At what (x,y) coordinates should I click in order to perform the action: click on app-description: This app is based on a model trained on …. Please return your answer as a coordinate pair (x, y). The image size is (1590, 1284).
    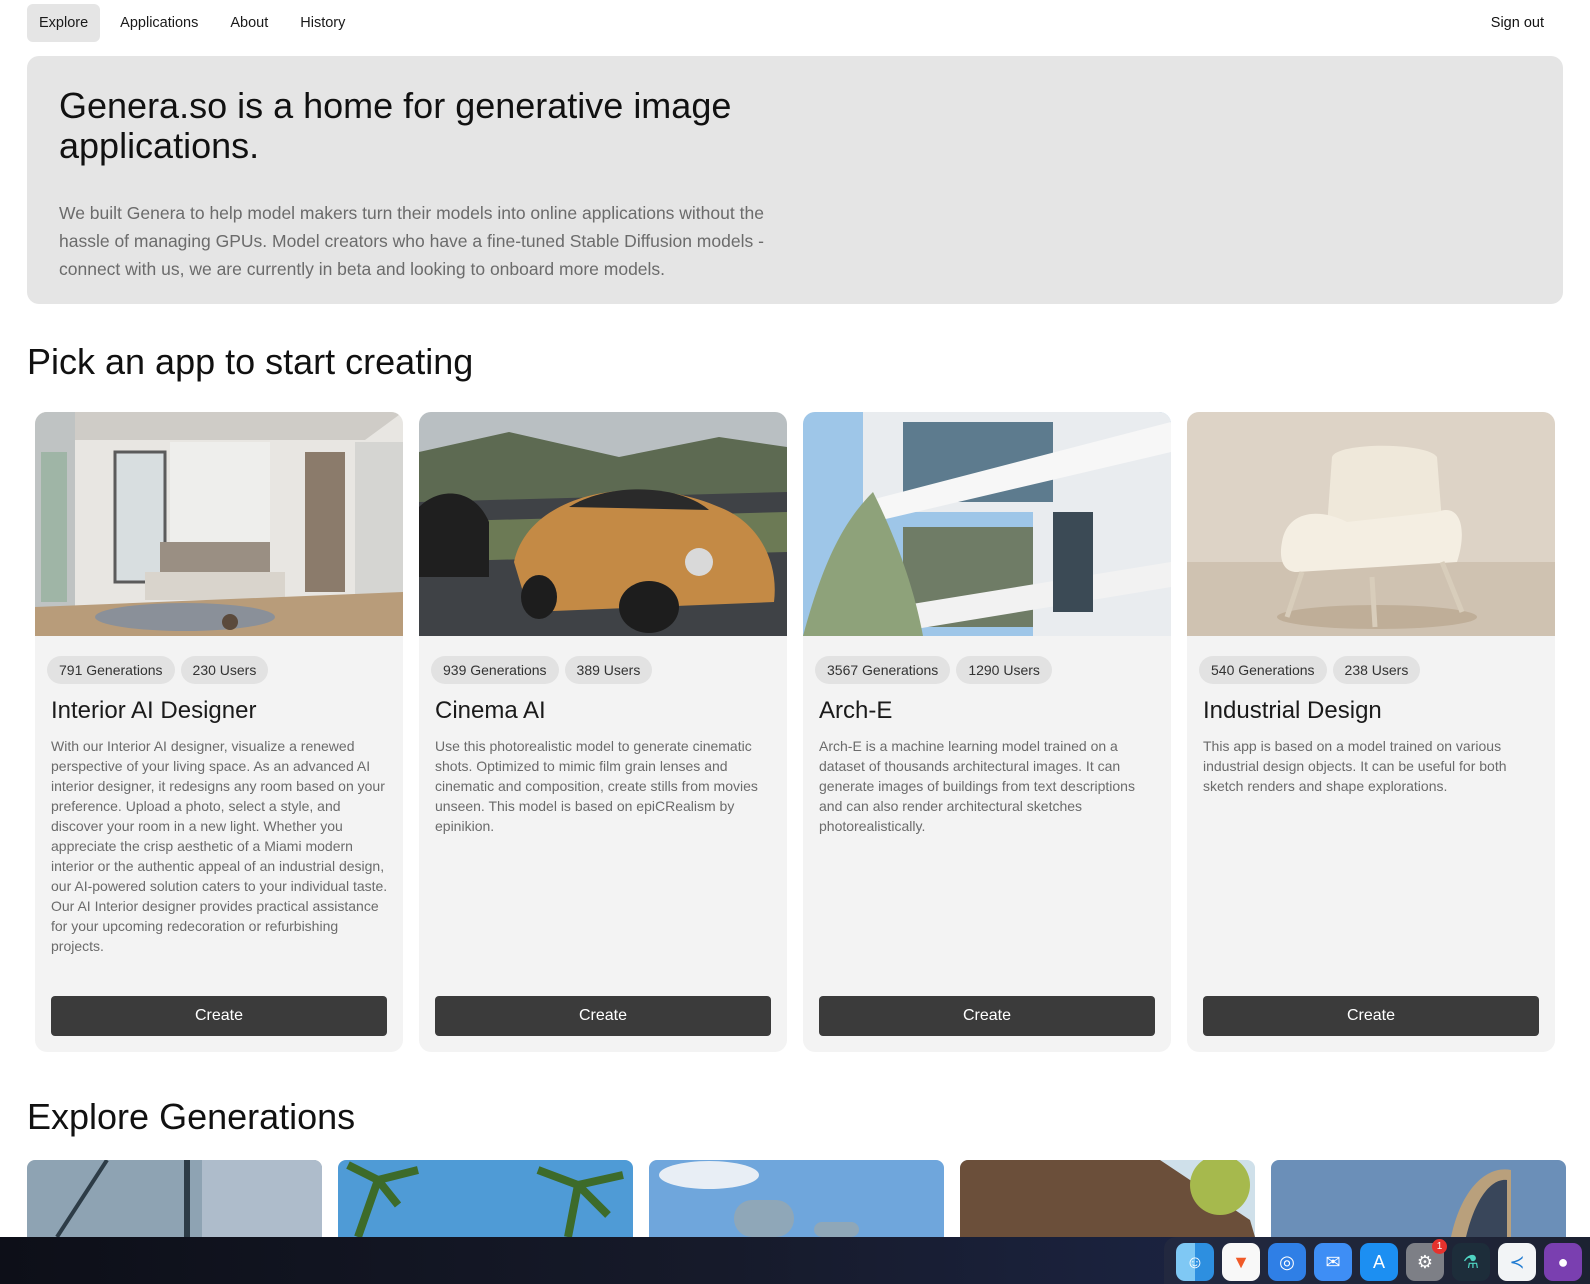
    Looking at the image, I should click on (1355, 766).